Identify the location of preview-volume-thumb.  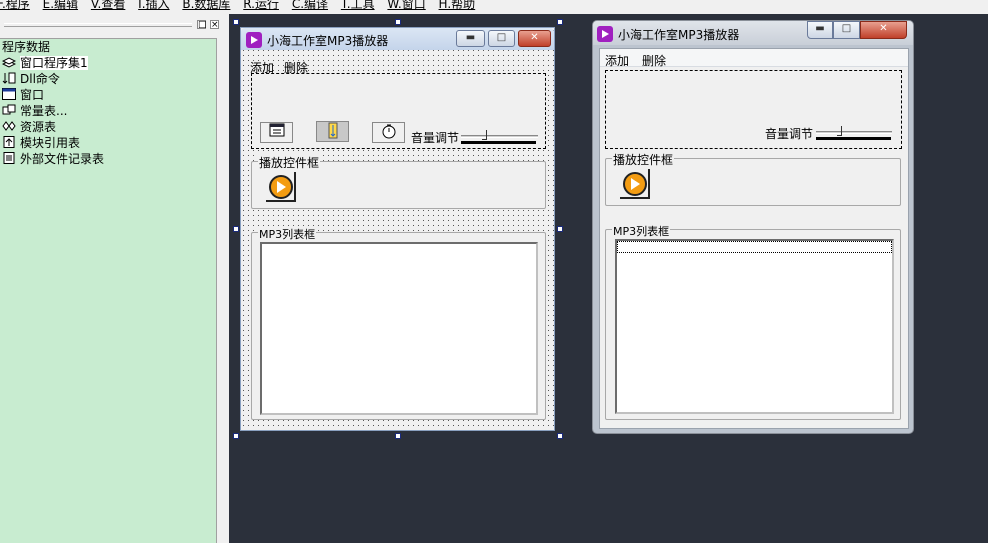
(839, 131).